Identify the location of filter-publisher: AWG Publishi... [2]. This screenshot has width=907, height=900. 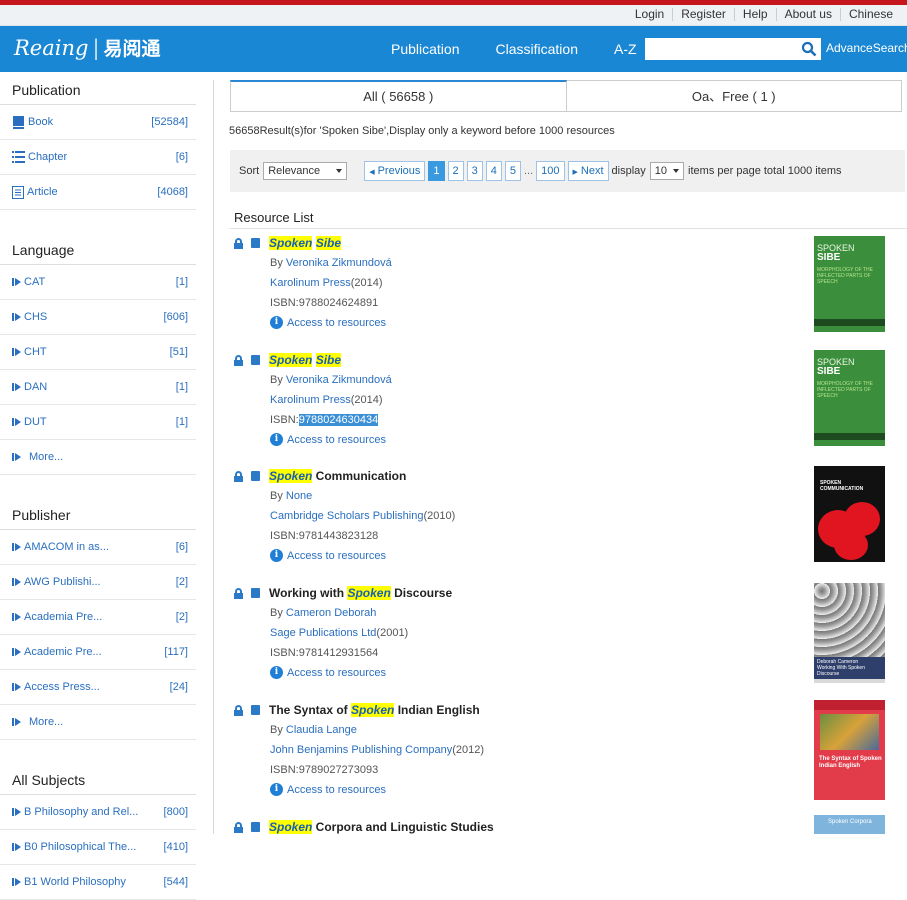
(98, 582).